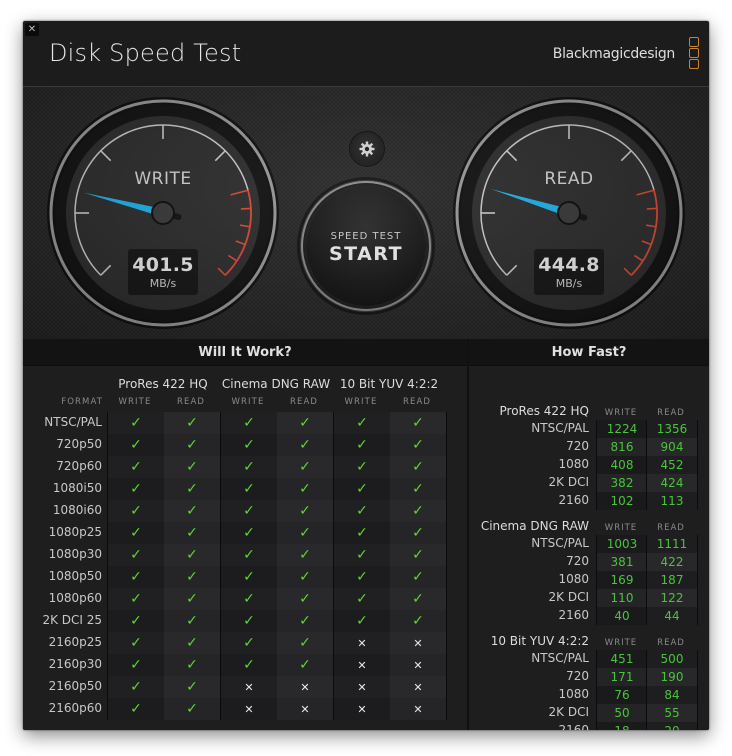  I want to click on read-gauge: READ 444.8 MB/s, so click(569, 213).